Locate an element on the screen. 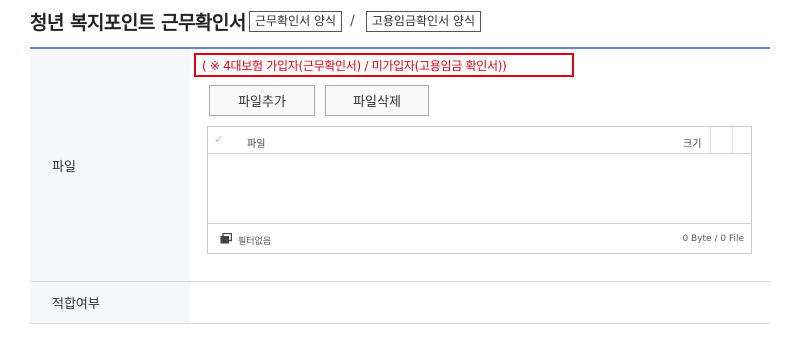  uploader-col-size: 크기 is located at coordinates (692, 144).